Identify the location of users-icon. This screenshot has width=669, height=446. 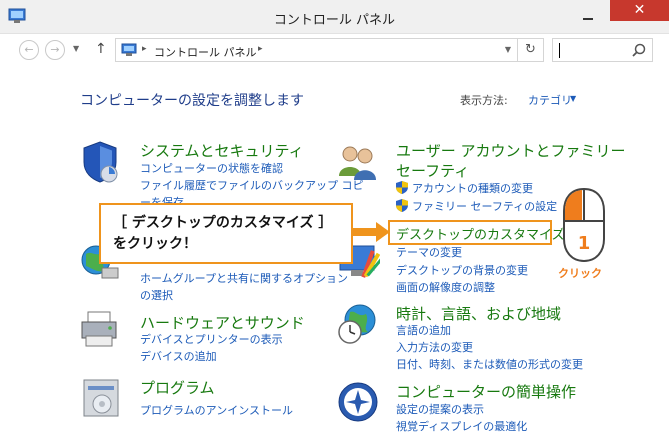
(358, 162).